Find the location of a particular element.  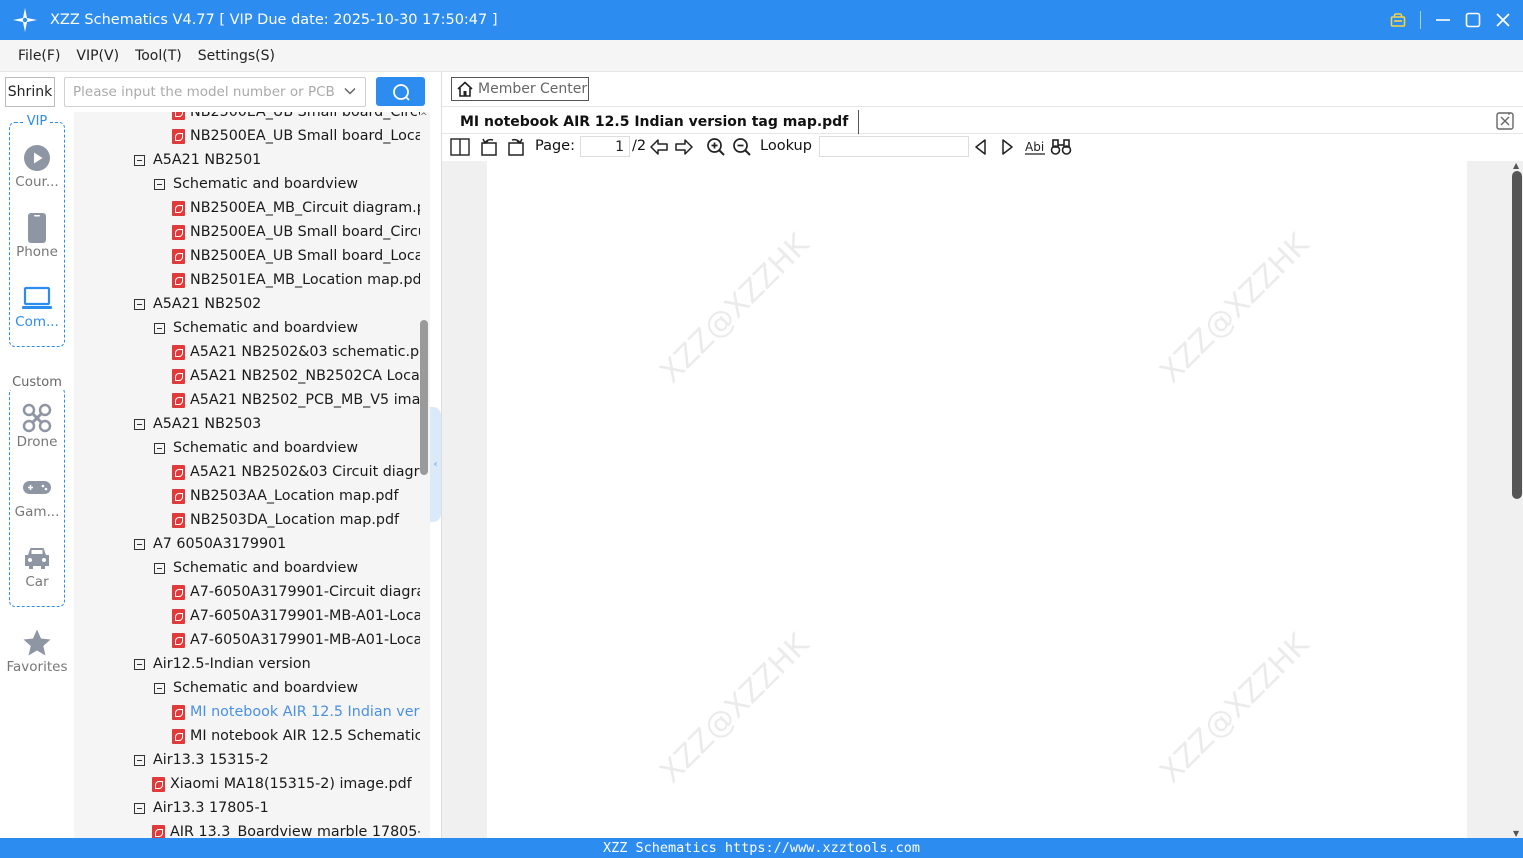

scroll-up-icon: ▲ is located at coordinates (1516, 165).